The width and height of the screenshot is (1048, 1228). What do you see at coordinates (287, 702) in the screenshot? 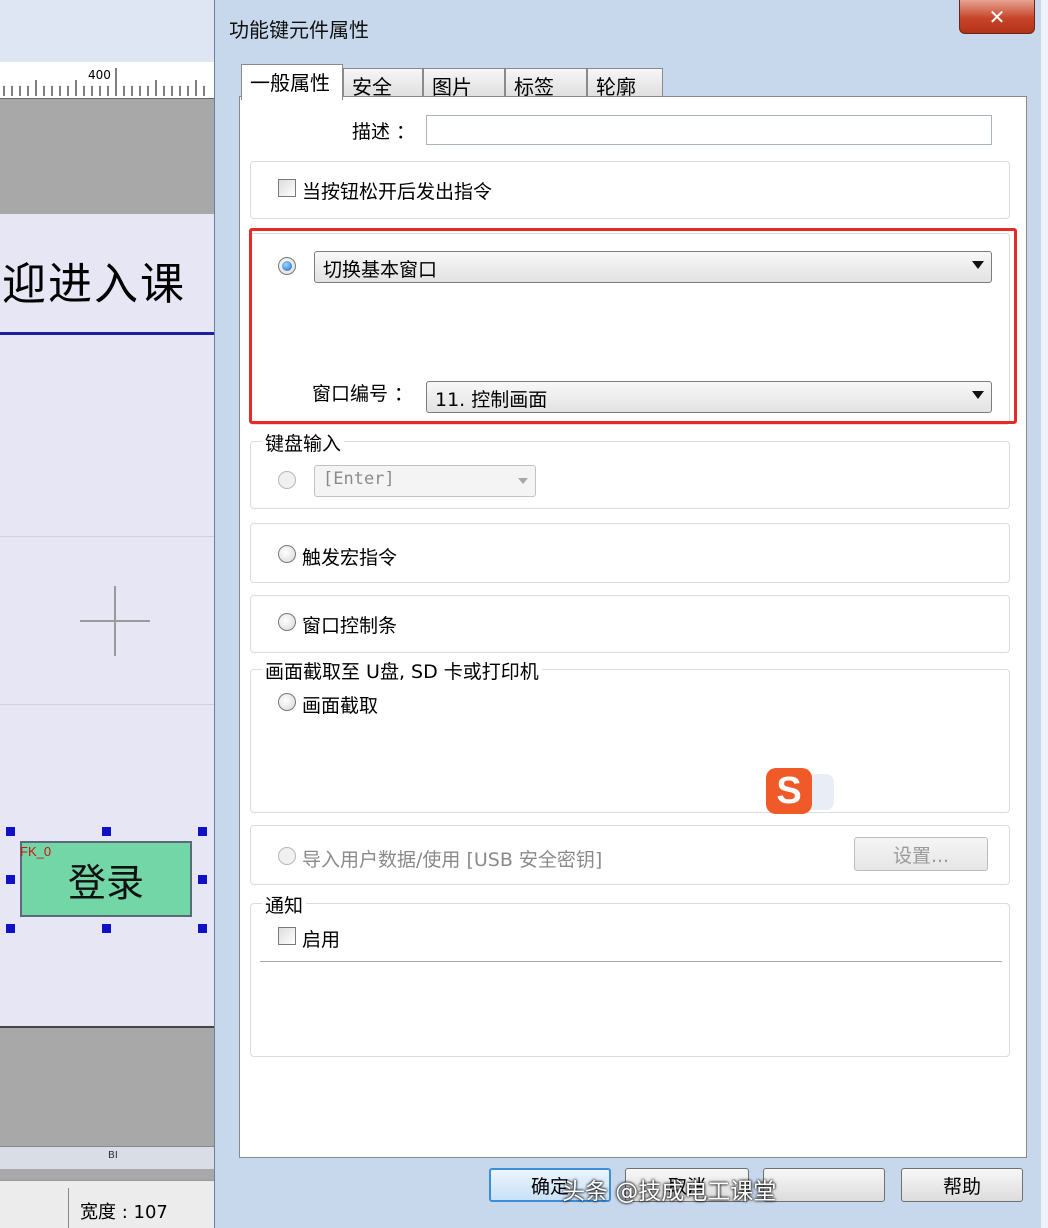
I see `screenshot-radio` at bounding box center [287, 702].